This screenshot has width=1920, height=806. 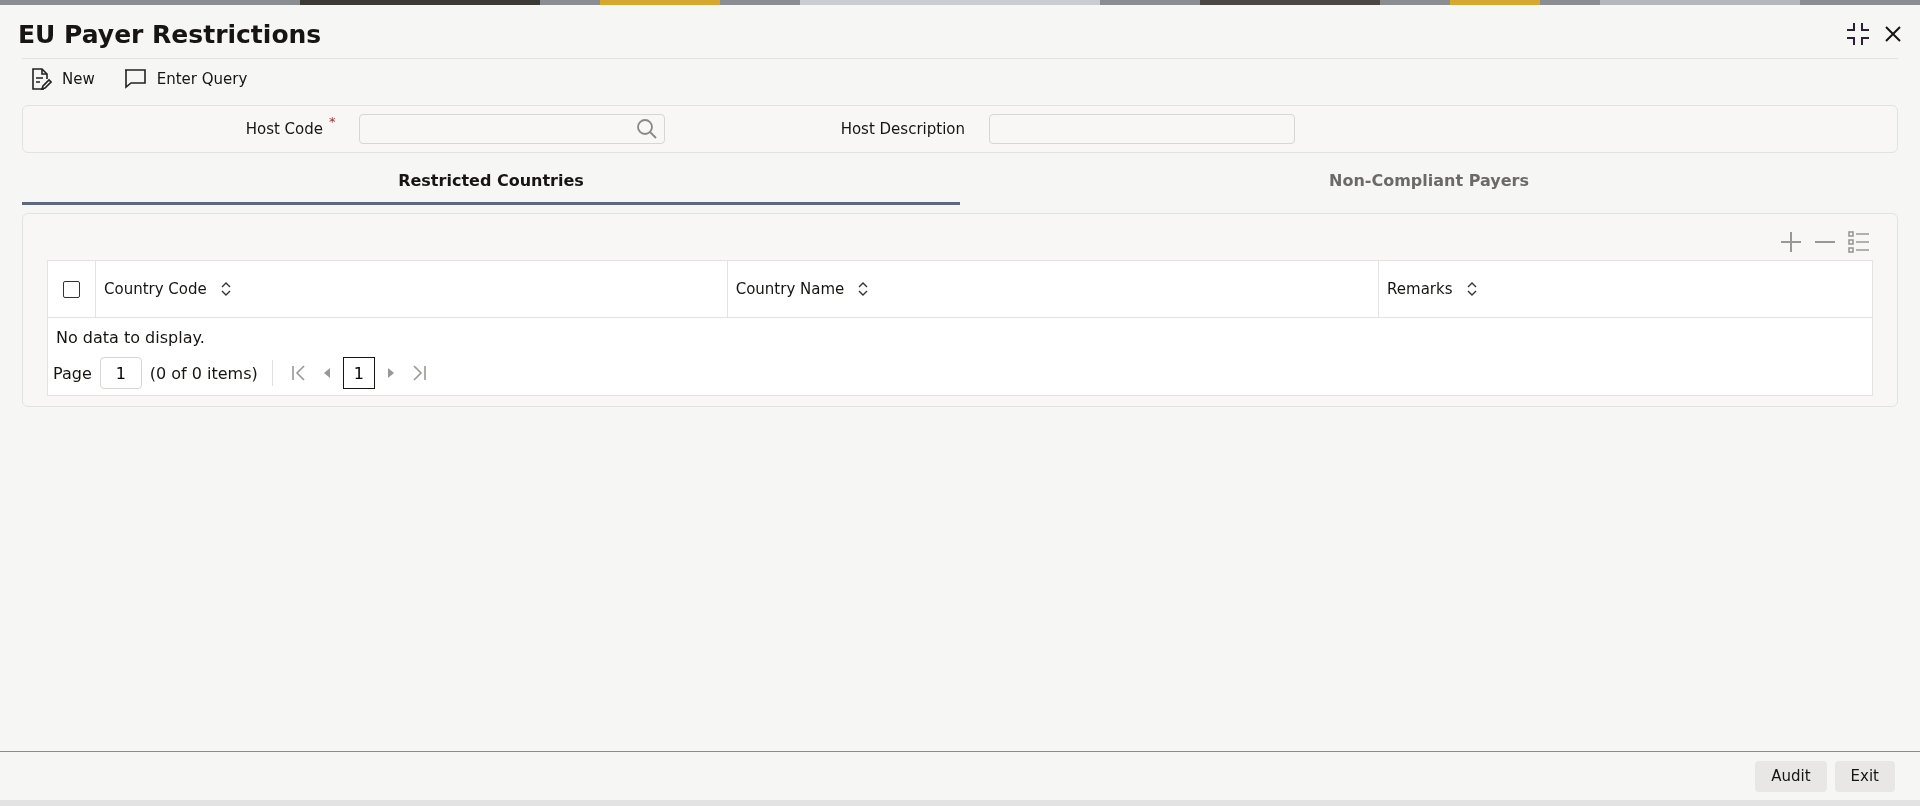 What do you see at coordinates (155, 289) in the screenshot?
I see `column-header: Country Code` at bounding box center [155, 289].